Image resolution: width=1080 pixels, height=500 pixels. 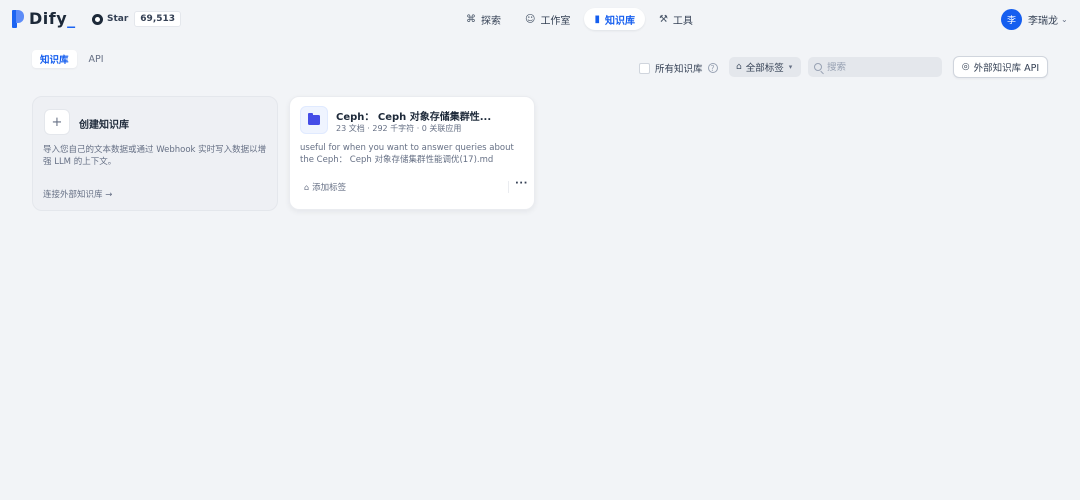 I want to click on tab-knowledge: 知识库, so click(x=54, y=59).